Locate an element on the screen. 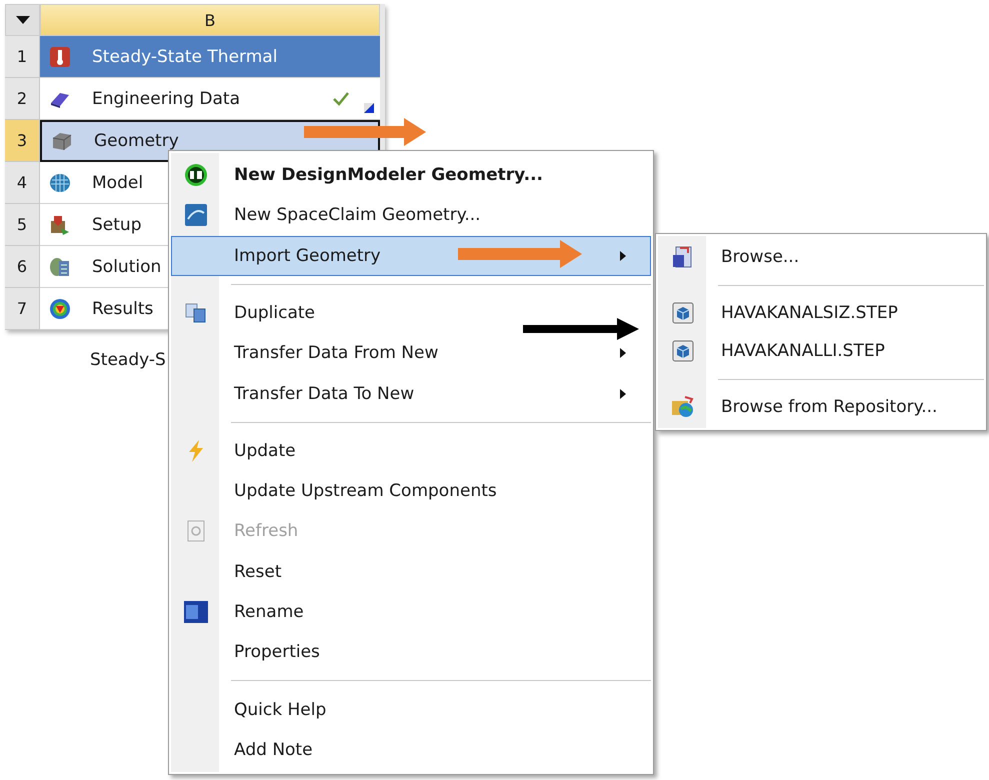 The height and width of the screenshot is (780, 989). menu-item: Update is located at coordinates (411, 450).